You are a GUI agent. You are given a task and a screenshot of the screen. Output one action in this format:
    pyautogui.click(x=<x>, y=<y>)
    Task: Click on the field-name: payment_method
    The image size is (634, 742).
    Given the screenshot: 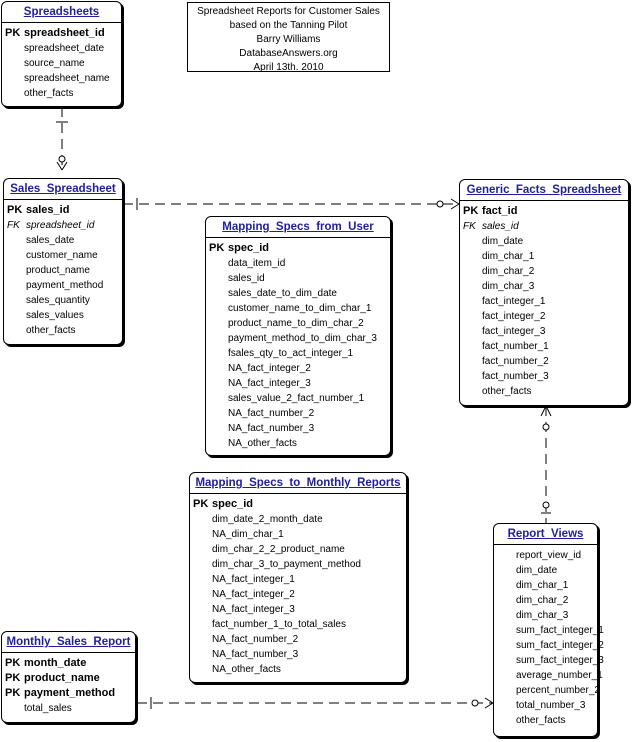 What is the action you would take?
    pyautogui.click(x=65, y=285)
    